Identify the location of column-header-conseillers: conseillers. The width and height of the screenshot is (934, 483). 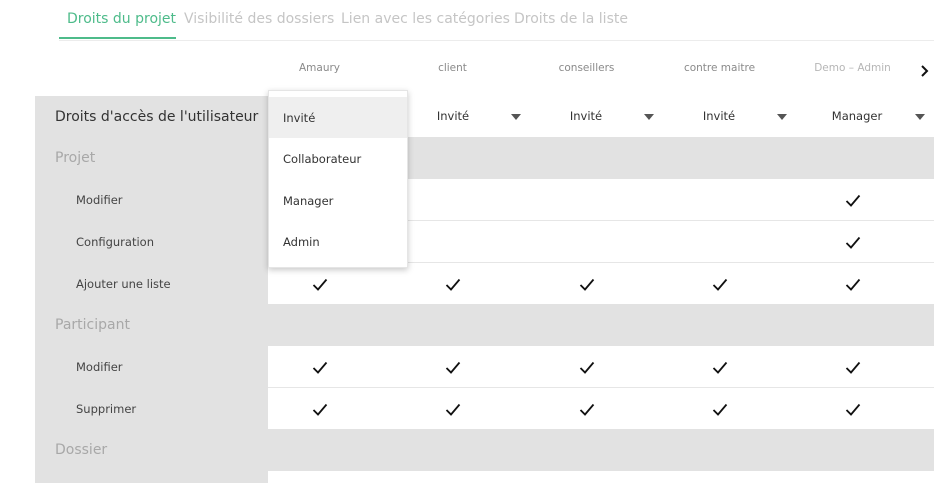
(586, 68).